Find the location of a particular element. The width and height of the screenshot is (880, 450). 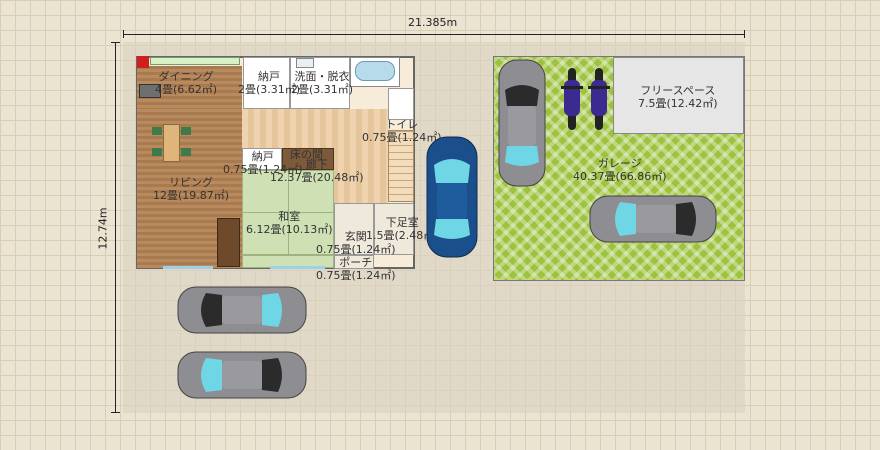

label-garage: ガレージ 40.37畳(66.86㎡) is located at coordinates (620, 170).